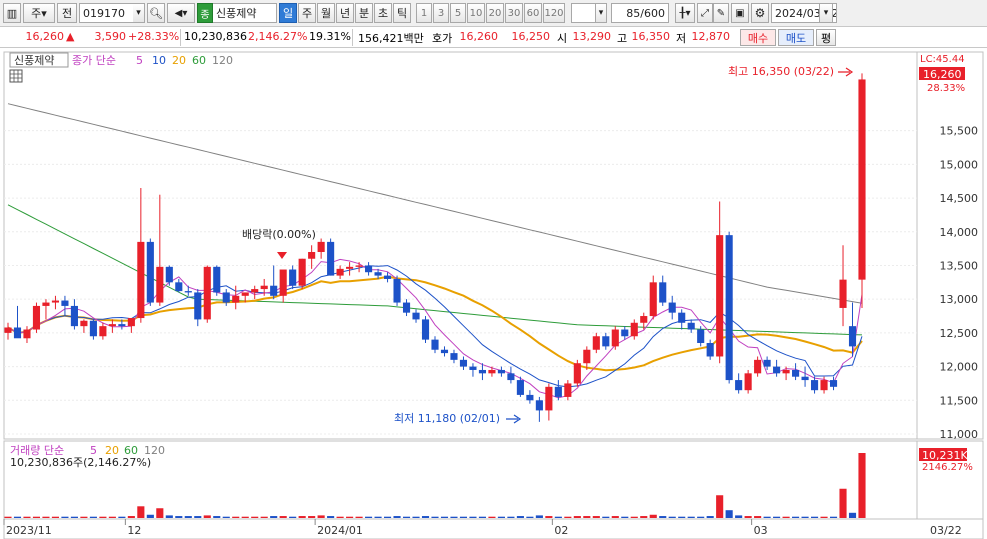  Describe the element at coordinates (514, 13) in the screenshot. I see `interval-tab-30: 30` at that location.